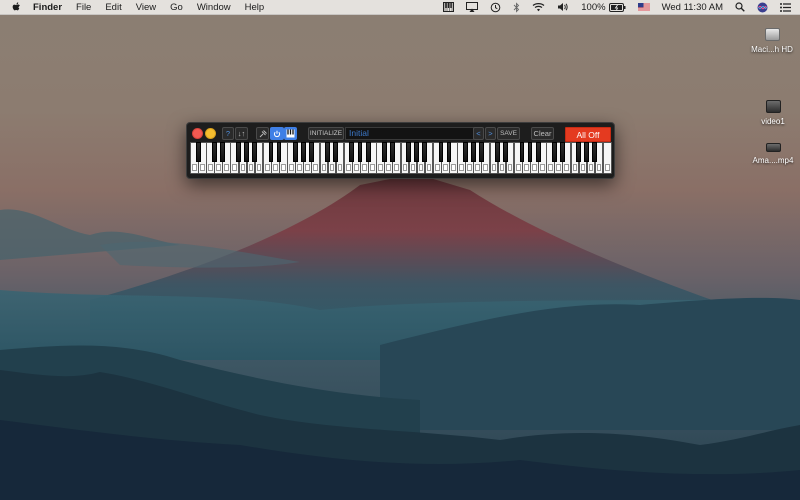 The image size is (800, 500). I want to click on desktop-icon-hard-drive: Maci...h HD, so click(771, 41).